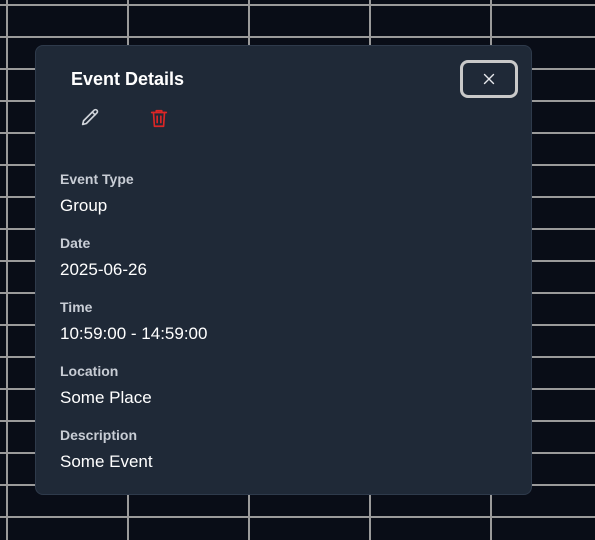 The height and width of the screenshot is (540, 595). What do you see at coordinates (106, 397) in the screenshot?
I see `field-value: Some Place` at bounding box center [106, 397].